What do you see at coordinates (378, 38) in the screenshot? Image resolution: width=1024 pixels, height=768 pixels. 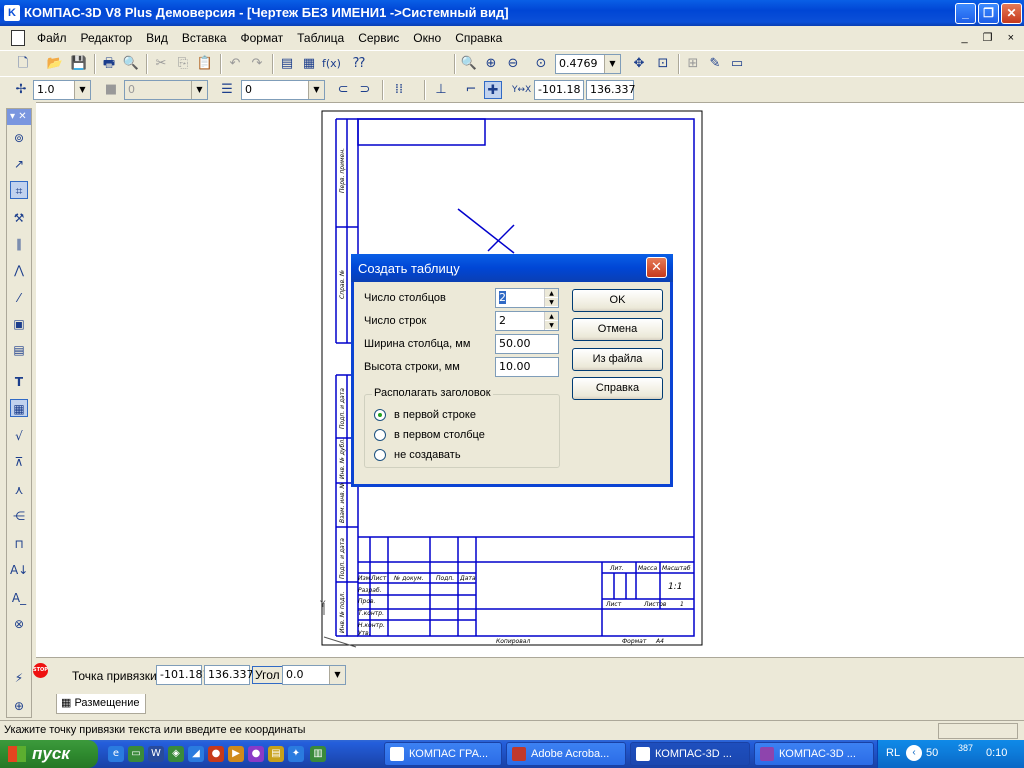 I see `menu-service: Сервис` at bounding box center [378, 38].